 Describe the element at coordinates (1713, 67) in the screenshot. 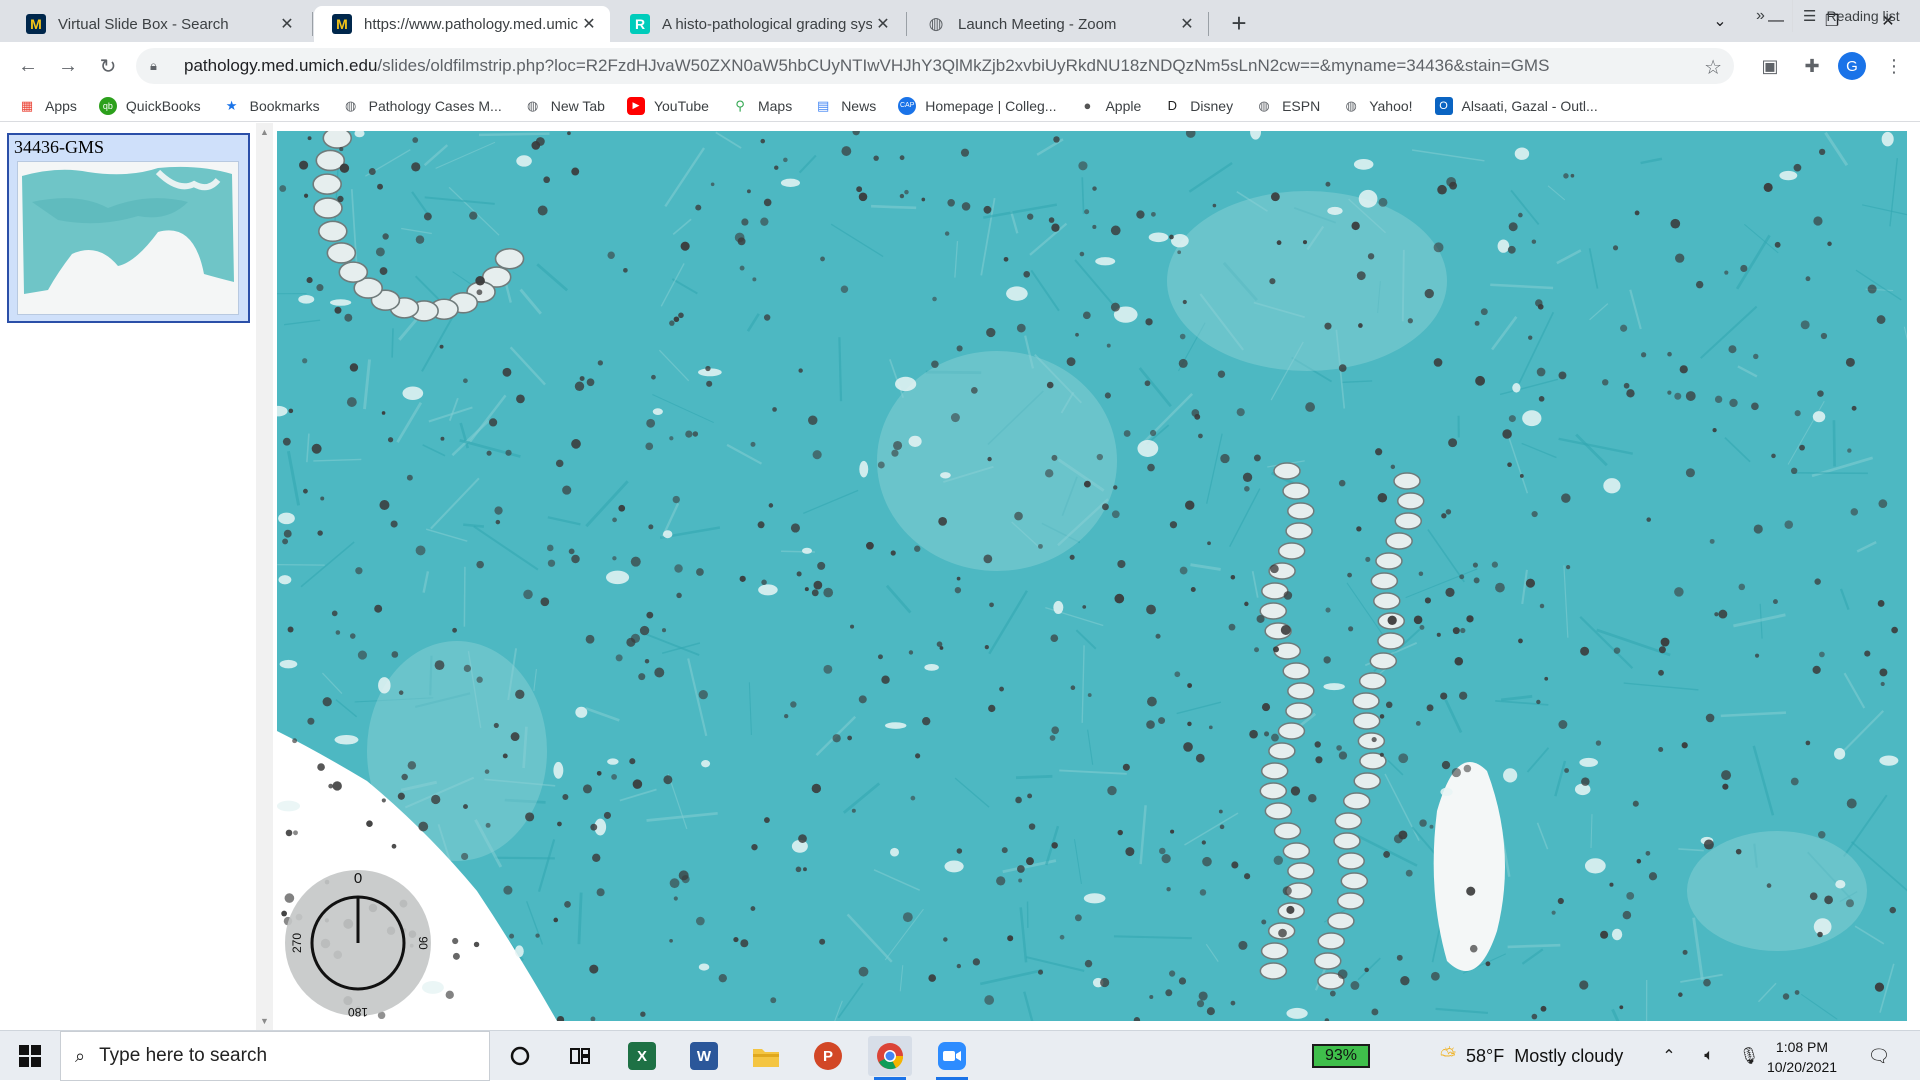

I see `bookmark-star-icon: ☆` at that location.